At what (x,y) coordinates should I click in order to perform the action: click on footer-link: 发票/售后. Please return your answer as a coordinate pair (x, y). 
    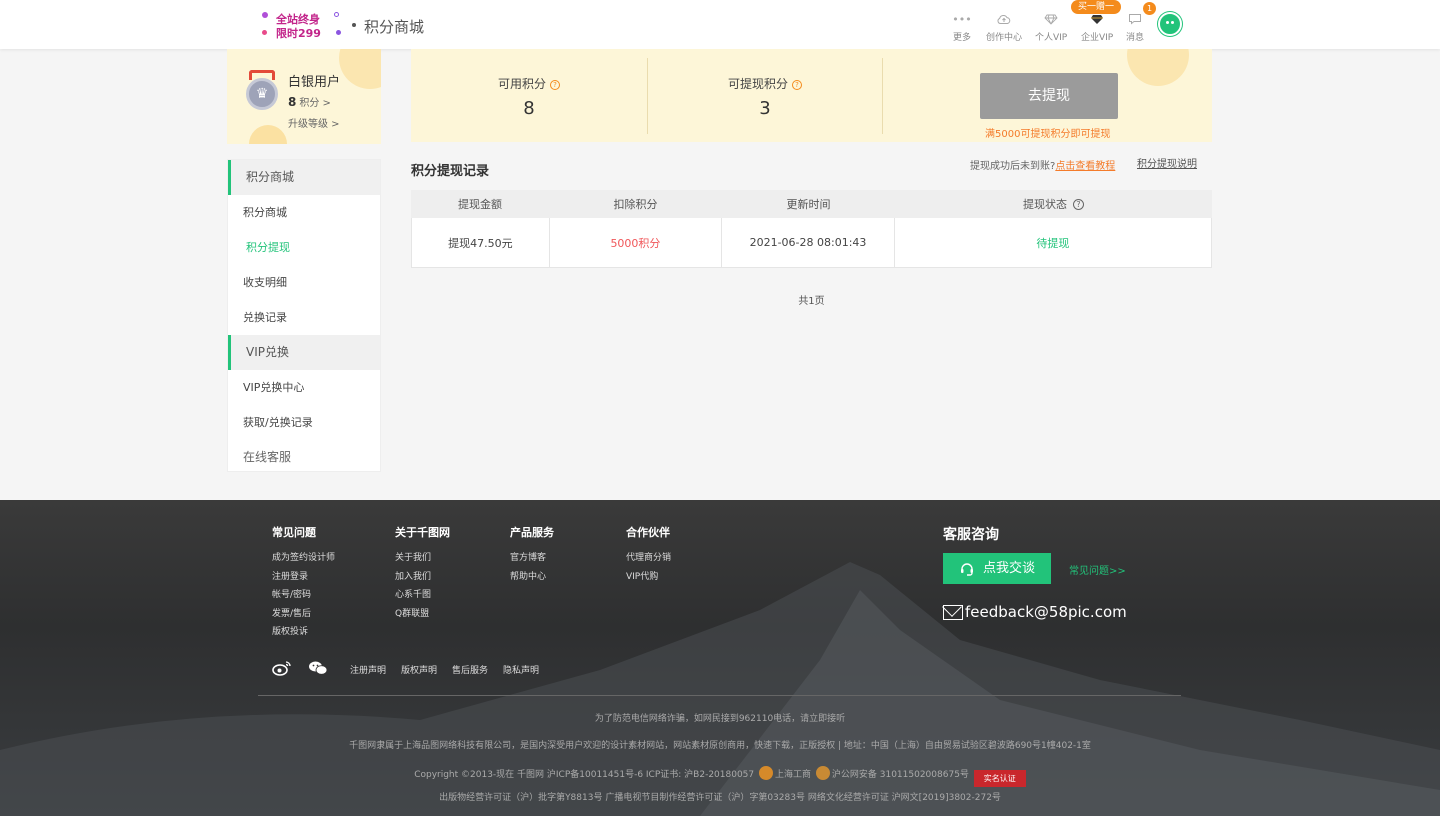
    Looking at the image, I should click on (303, 615).